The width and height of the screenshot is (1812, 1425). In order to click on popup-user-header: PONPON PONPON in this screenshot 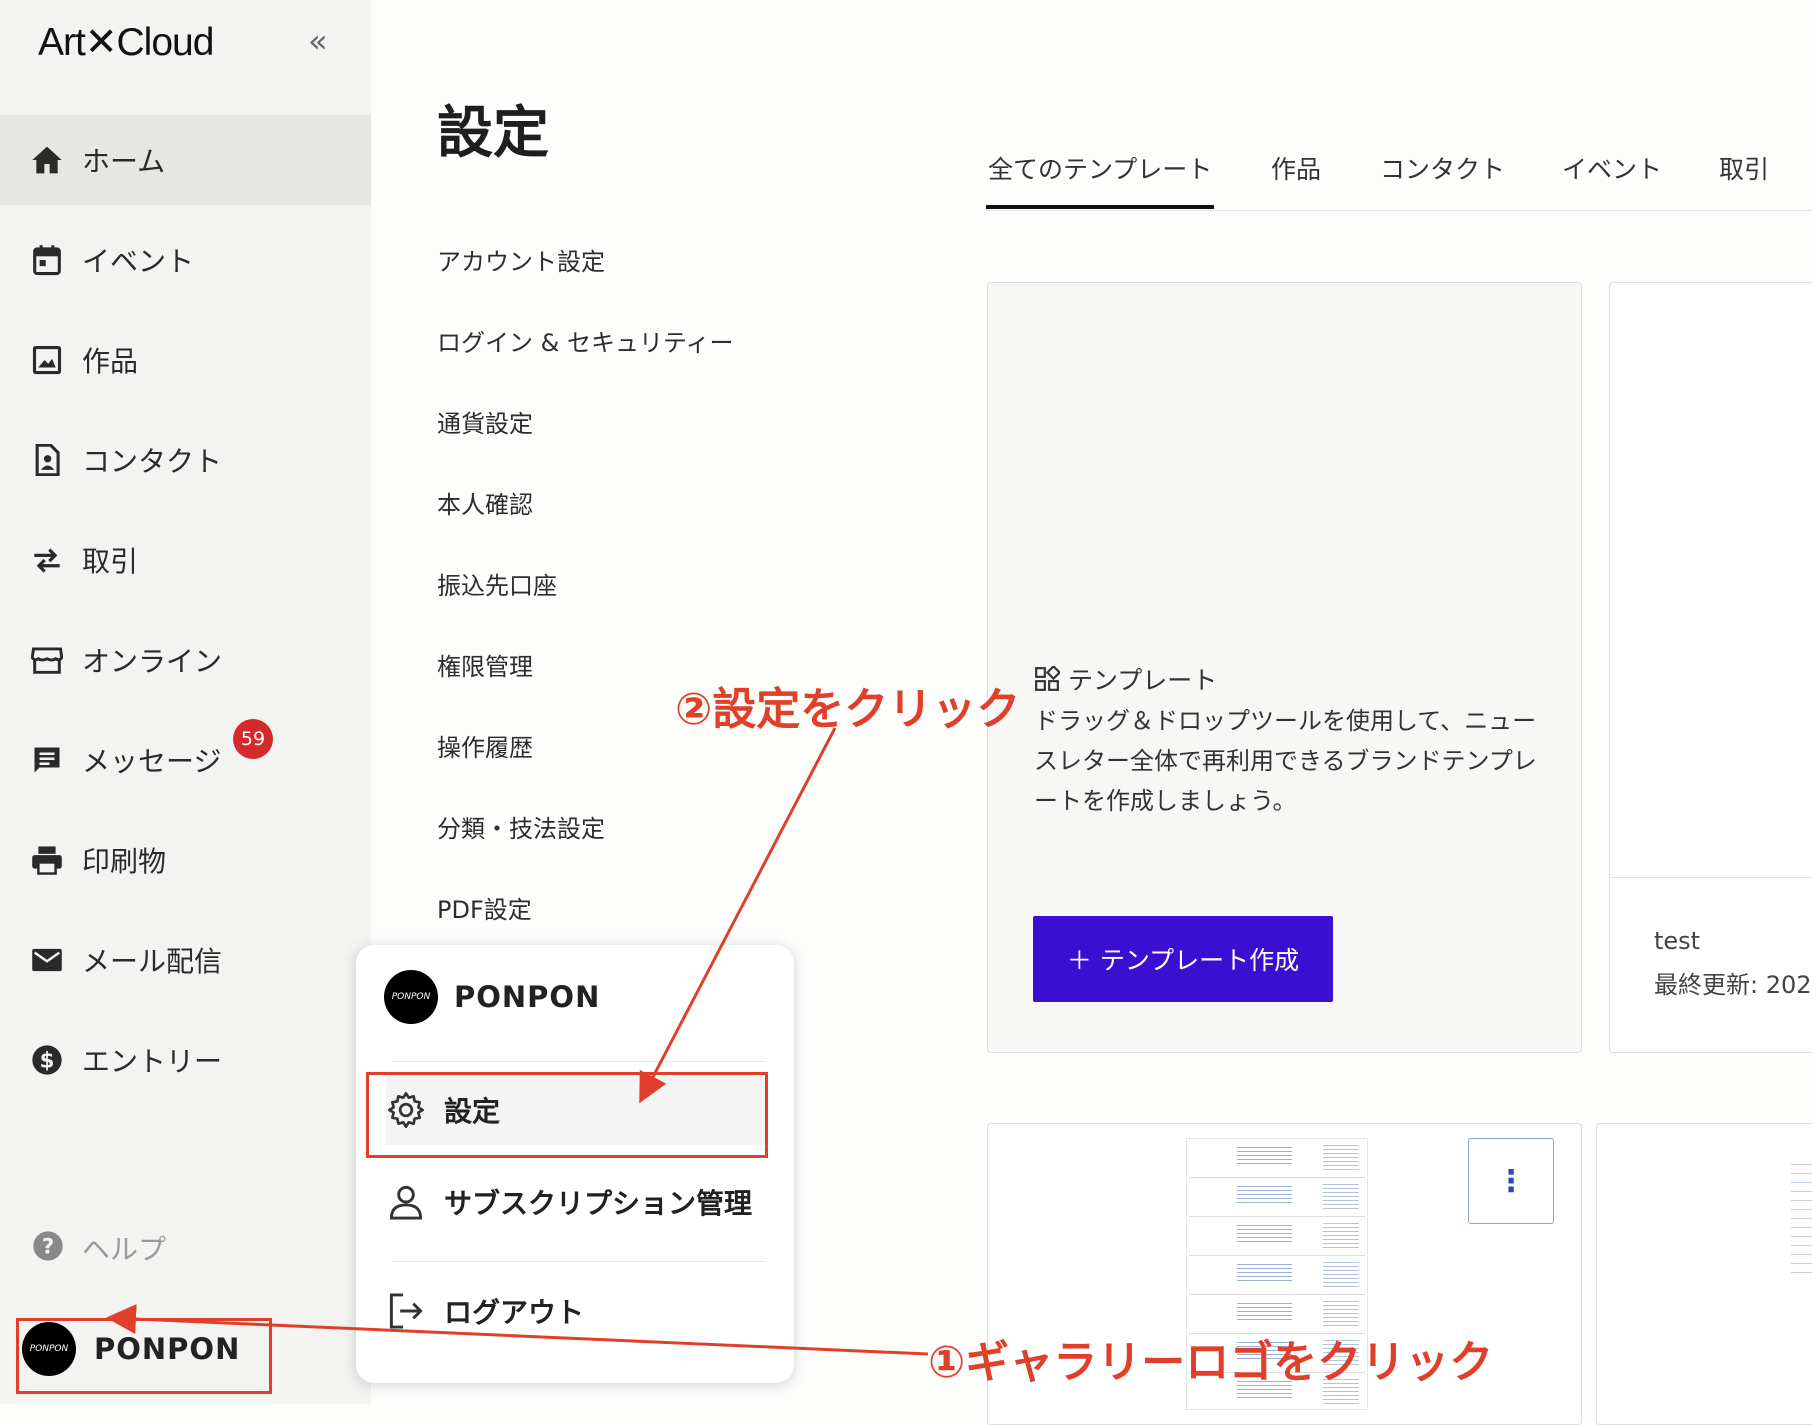, I will do `click(492, 997)`.